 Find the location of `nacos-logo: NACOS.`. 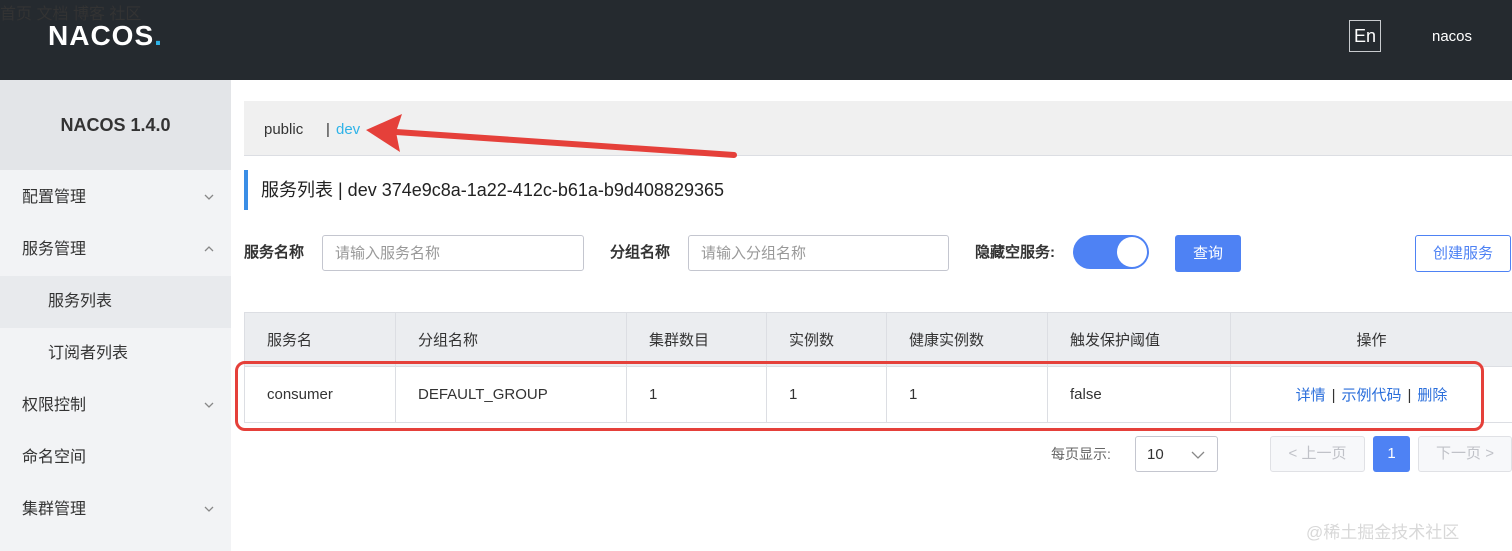

nacos-logo: NACOS. is located at coordinates (105, 36).